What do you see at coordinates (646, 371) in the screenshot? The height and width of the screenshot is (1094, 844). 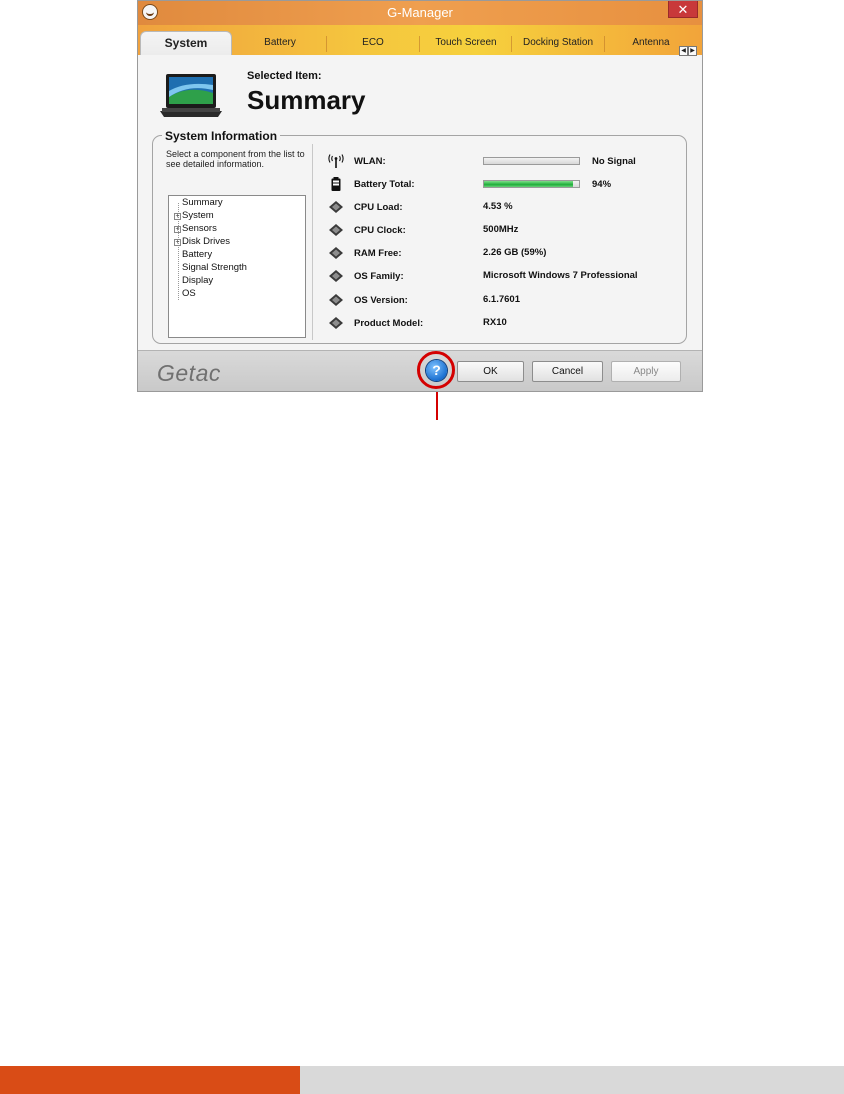 I see `apply-button: Apply` at bounding box center [646, 371].